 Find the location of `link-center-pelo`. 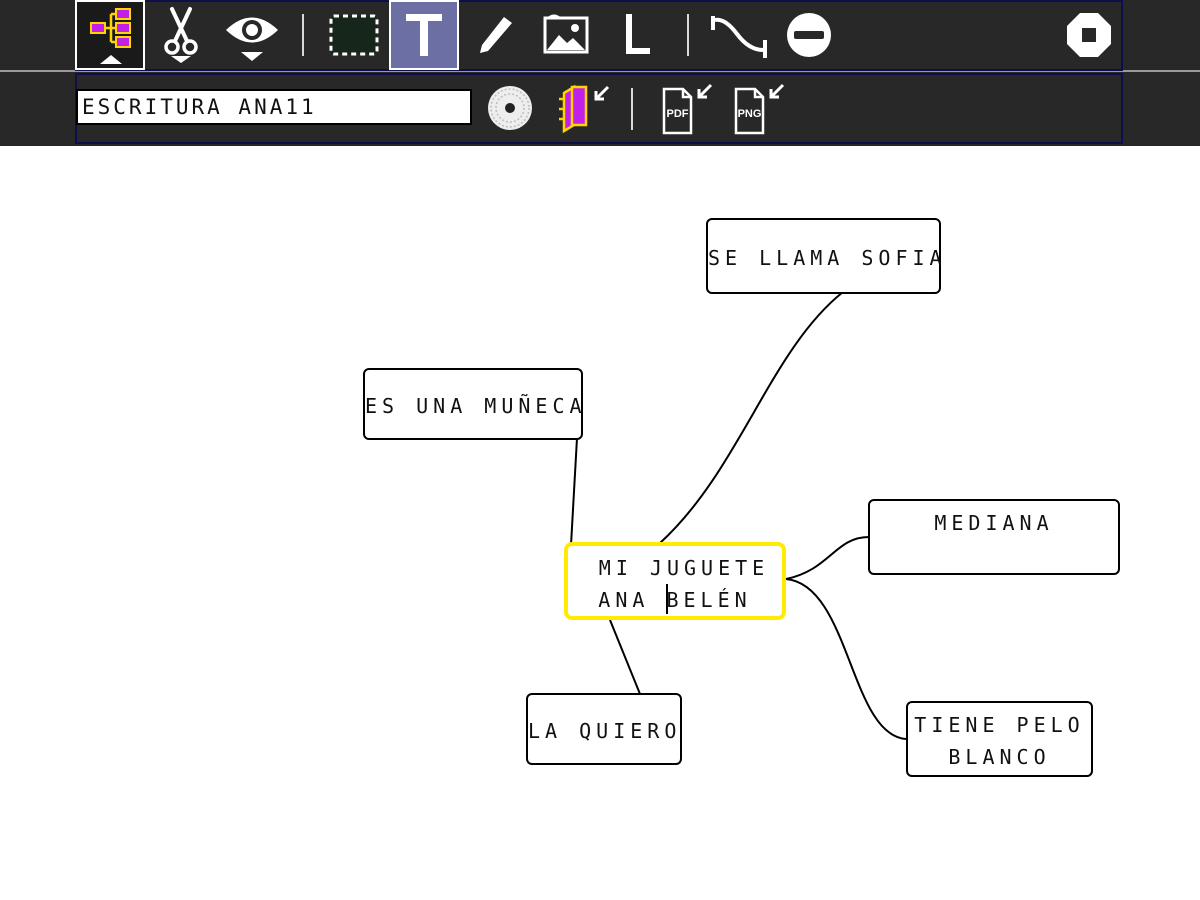

link-center-pelo is located at coordinates (846, 659).